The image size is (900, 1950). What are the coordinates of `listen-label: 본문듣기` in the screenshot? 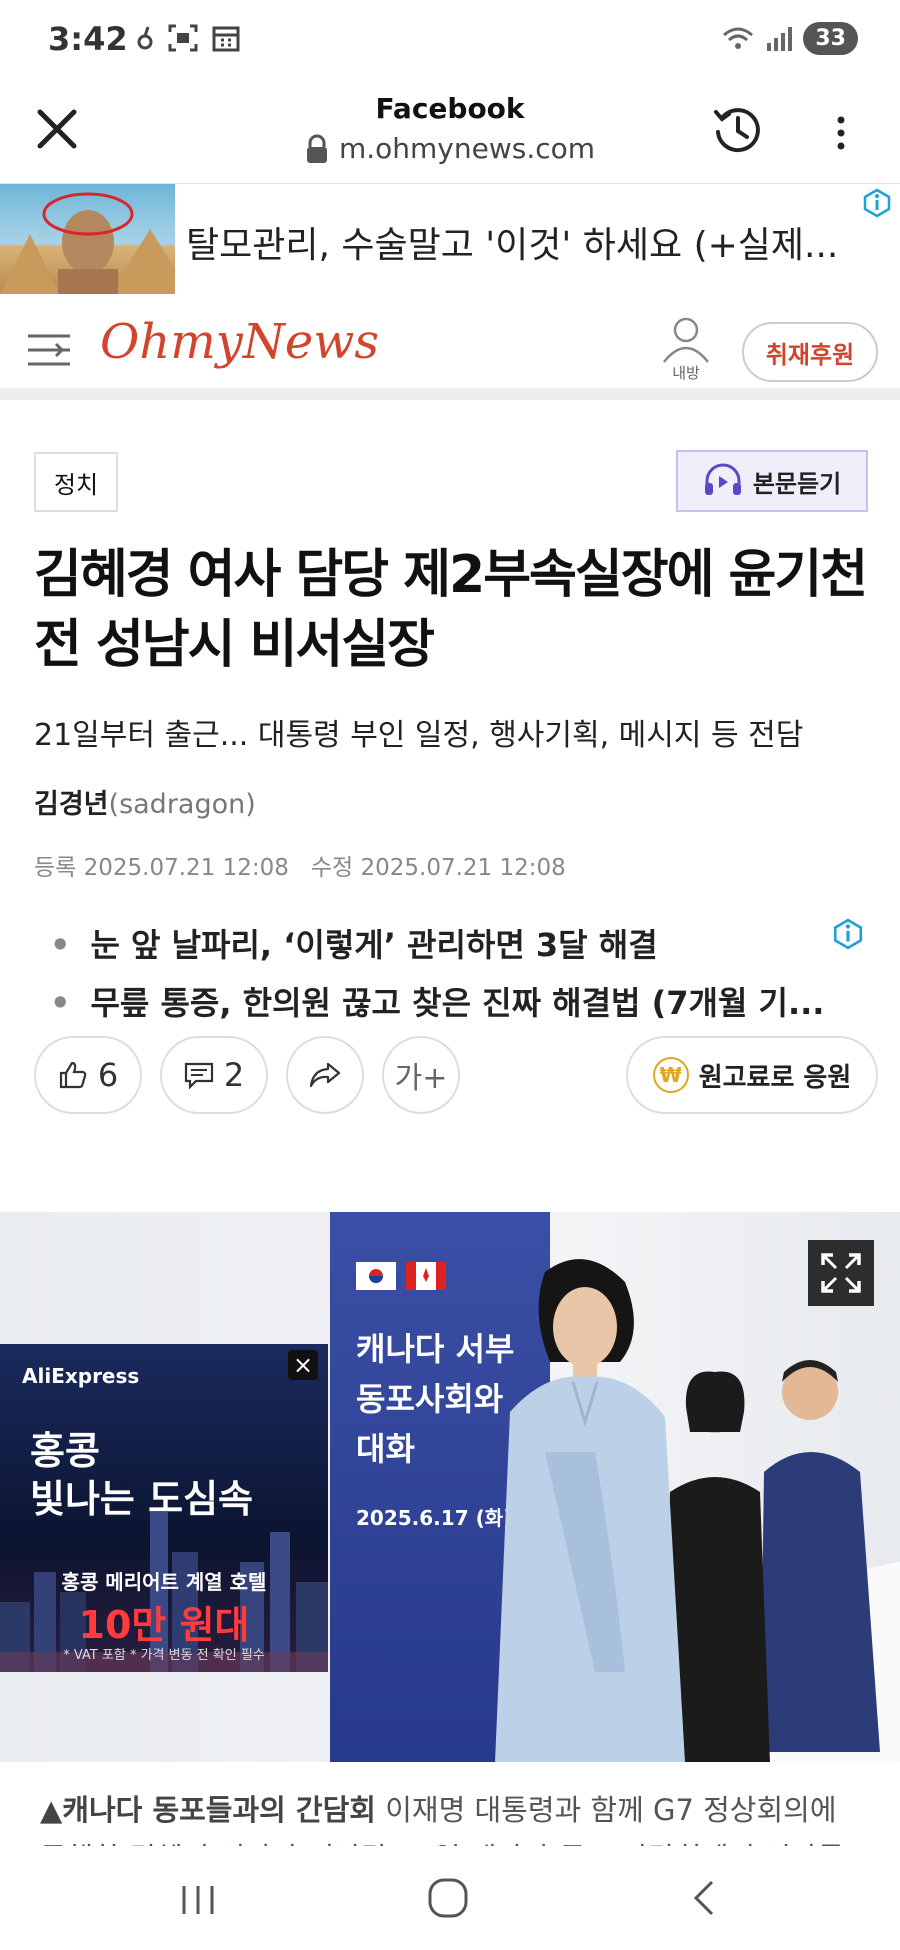 It's located at (797, 483).